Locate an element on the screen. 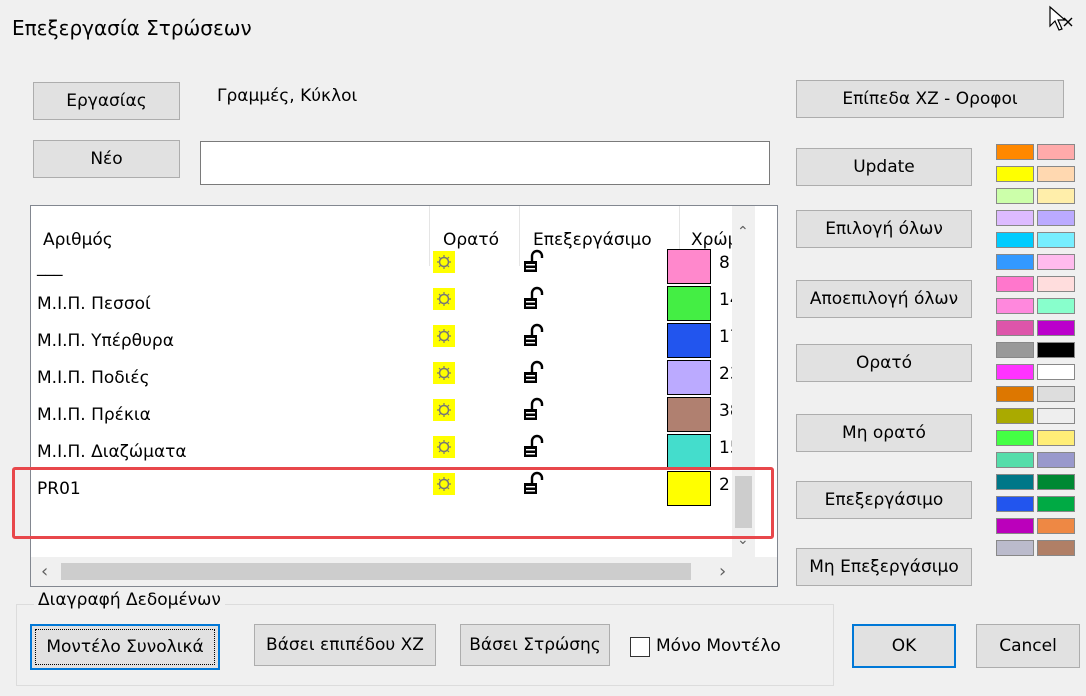  cancel-button: Cancel is located at coordinates (1028, 646).